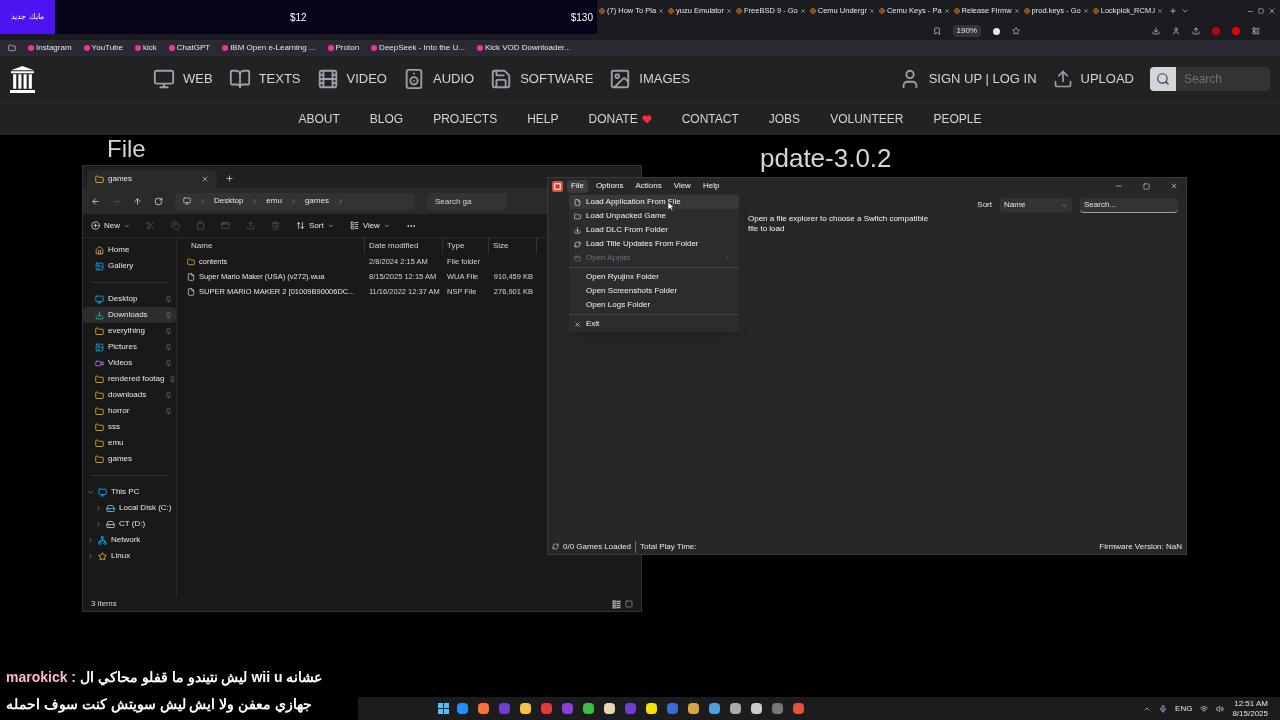 The width and height of the screenshot is (1280, 720). I want to click on nav-link: ABOUT, so click(319, 119).